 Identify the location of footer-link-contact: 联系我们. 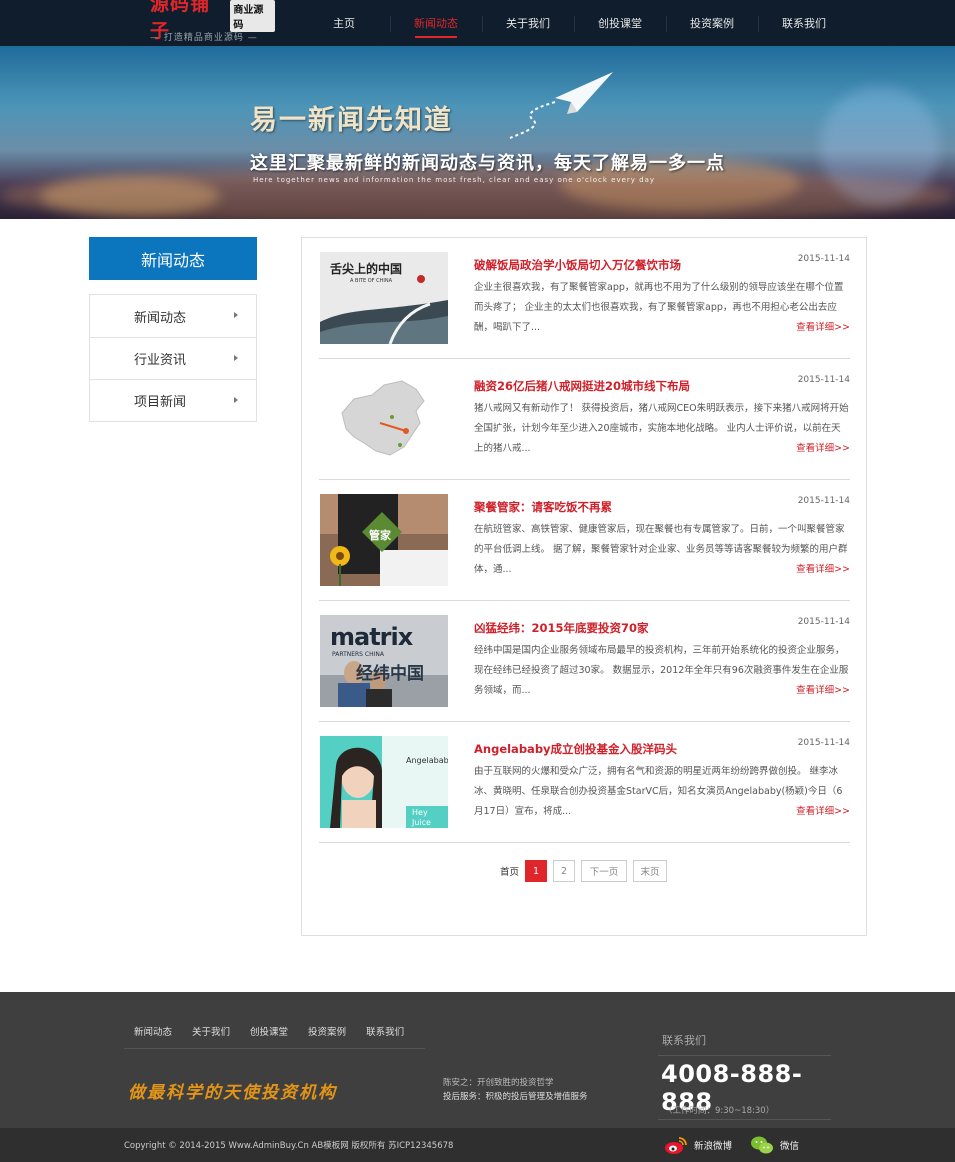
(385, 1031).